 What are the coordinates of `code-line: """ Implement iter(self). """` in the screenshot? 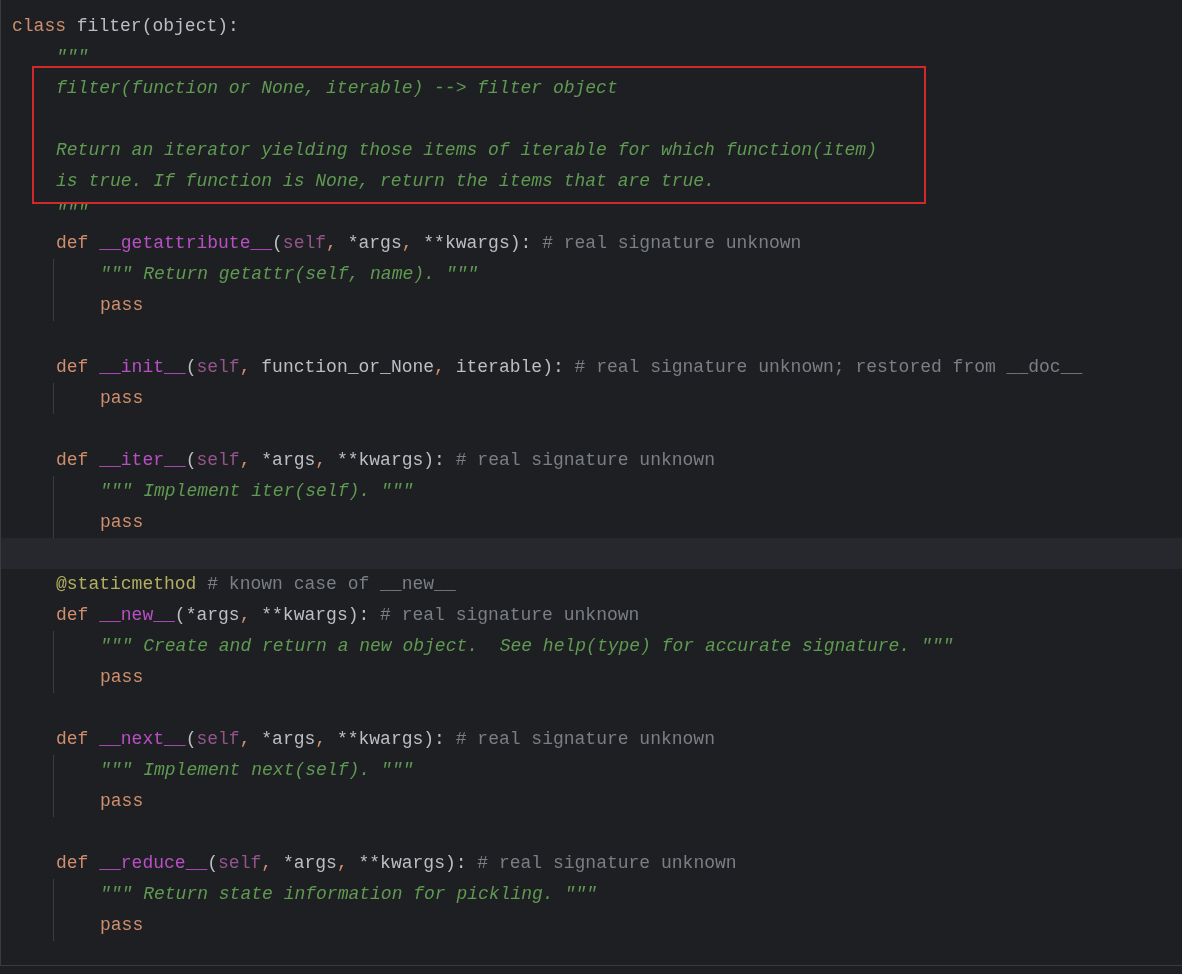 It's located at (257, 491).